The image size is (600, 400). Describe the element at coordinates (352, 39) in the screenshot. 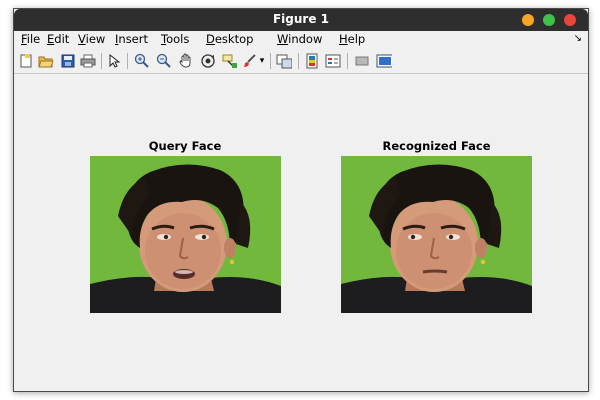

I see `menu-help: Help` at that location.